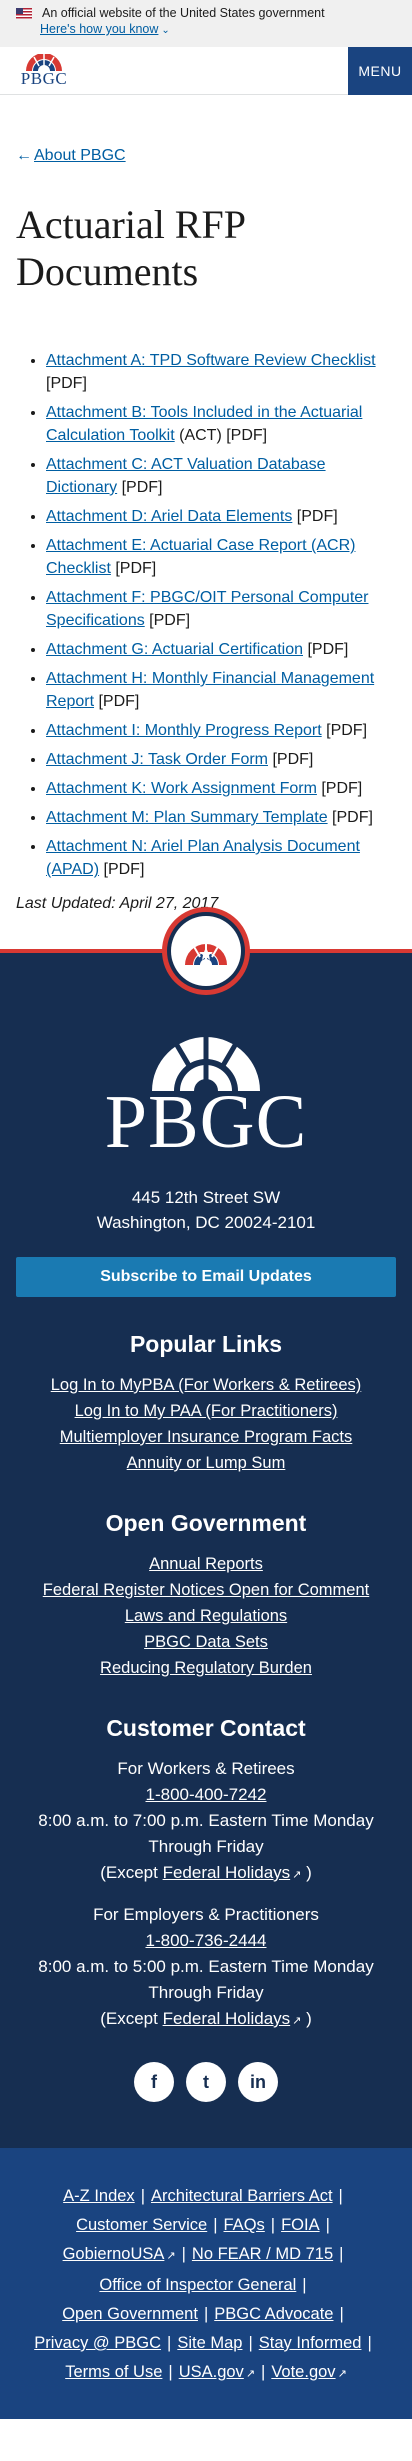 This screenshot has width=412, height=2461. I want to click on twitter-icon: t, so click(206, 2082).